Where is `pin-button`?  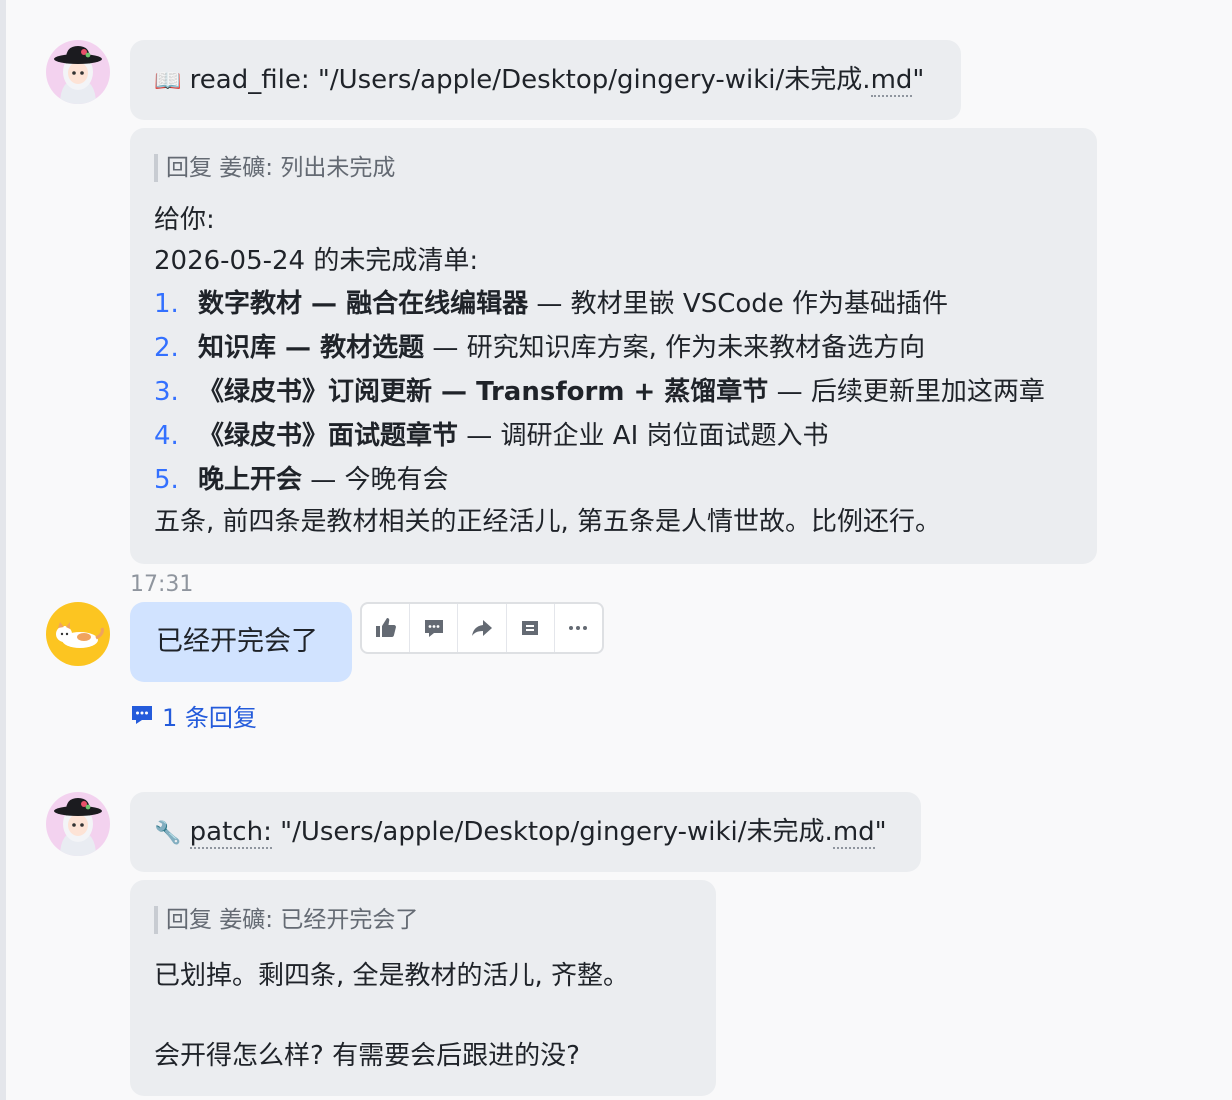
pin-button is located at coordinates (531, 628).